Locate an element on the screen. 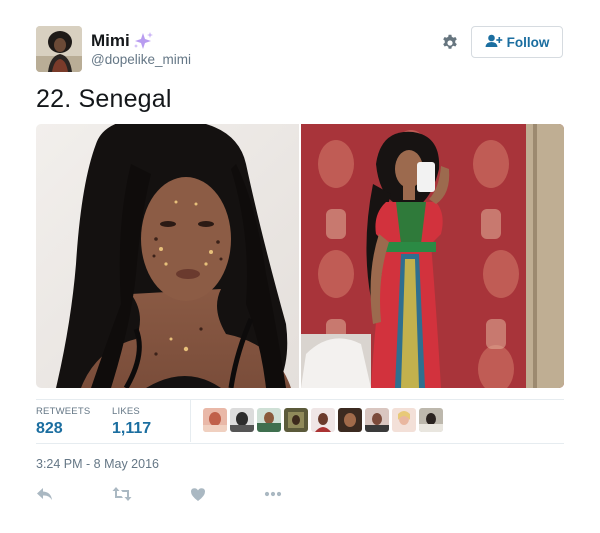 Image resolution: width=600 pixels, height=533 pixels. follow-person-icon is located at coordinates (494, 42).